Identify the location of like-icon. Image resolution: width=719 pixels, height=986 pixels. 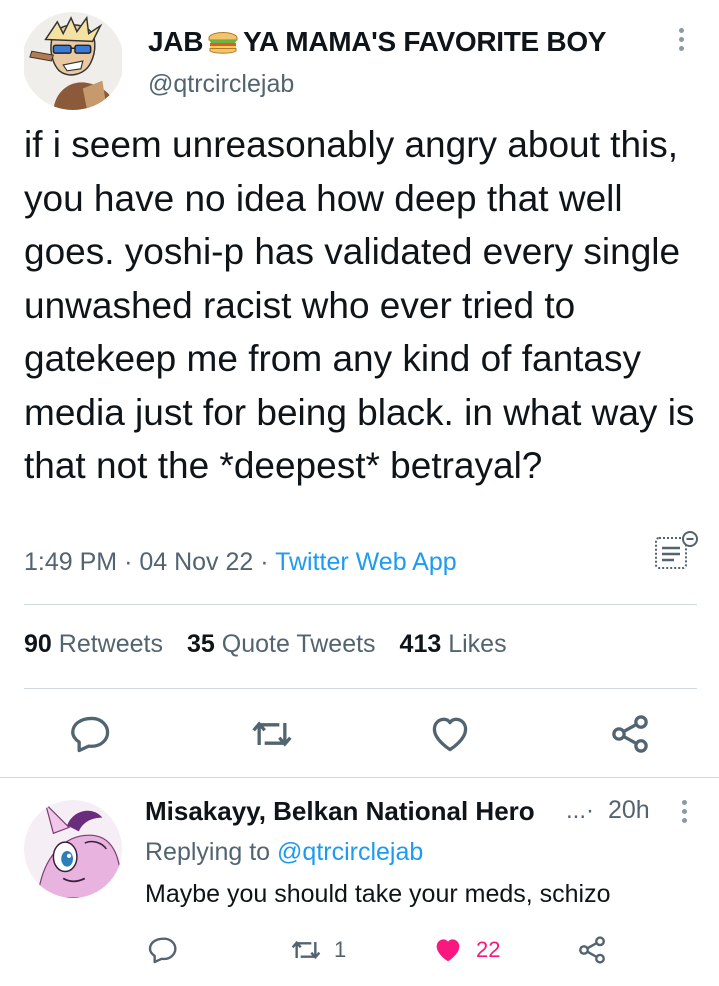
(450, 734).